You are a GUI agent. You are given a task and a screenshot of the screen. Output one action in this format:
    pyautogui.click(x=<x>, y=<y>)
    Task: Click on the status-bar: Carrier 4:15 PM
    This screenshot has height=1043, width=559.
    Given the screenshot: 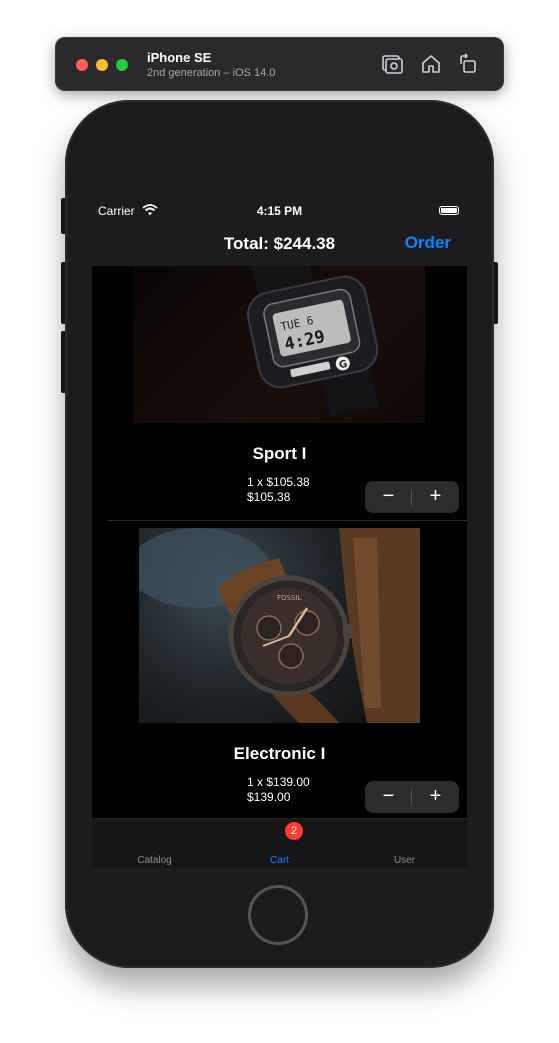 What is the action you would take?
    pyautogui.click(x=279, y=211)
    